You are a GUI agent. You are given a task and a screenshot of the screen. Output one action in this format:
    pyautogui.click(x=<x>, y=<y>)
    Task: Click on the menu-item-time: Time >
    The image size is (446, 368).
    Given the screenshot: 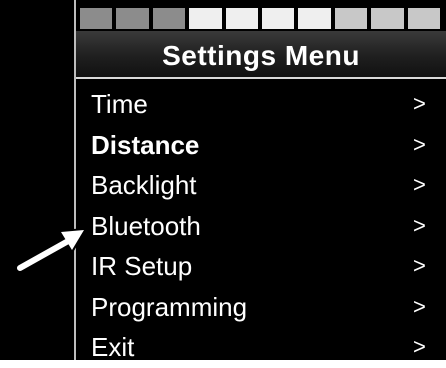 What is the action you would take?
    pyautogui.click(x=261, y=104)
    